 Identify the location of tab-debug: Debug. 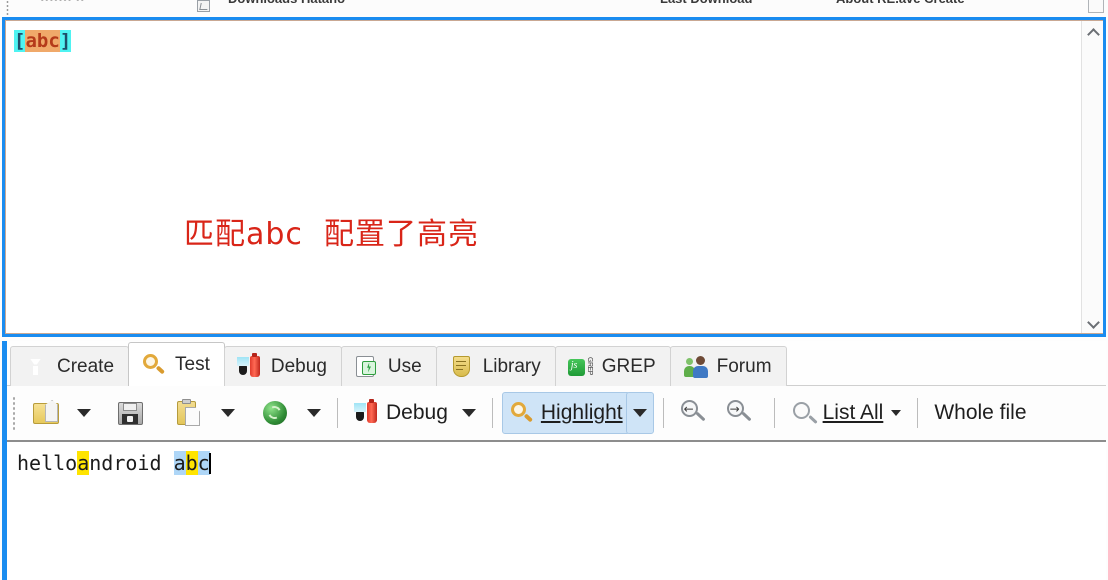
(282, 366).